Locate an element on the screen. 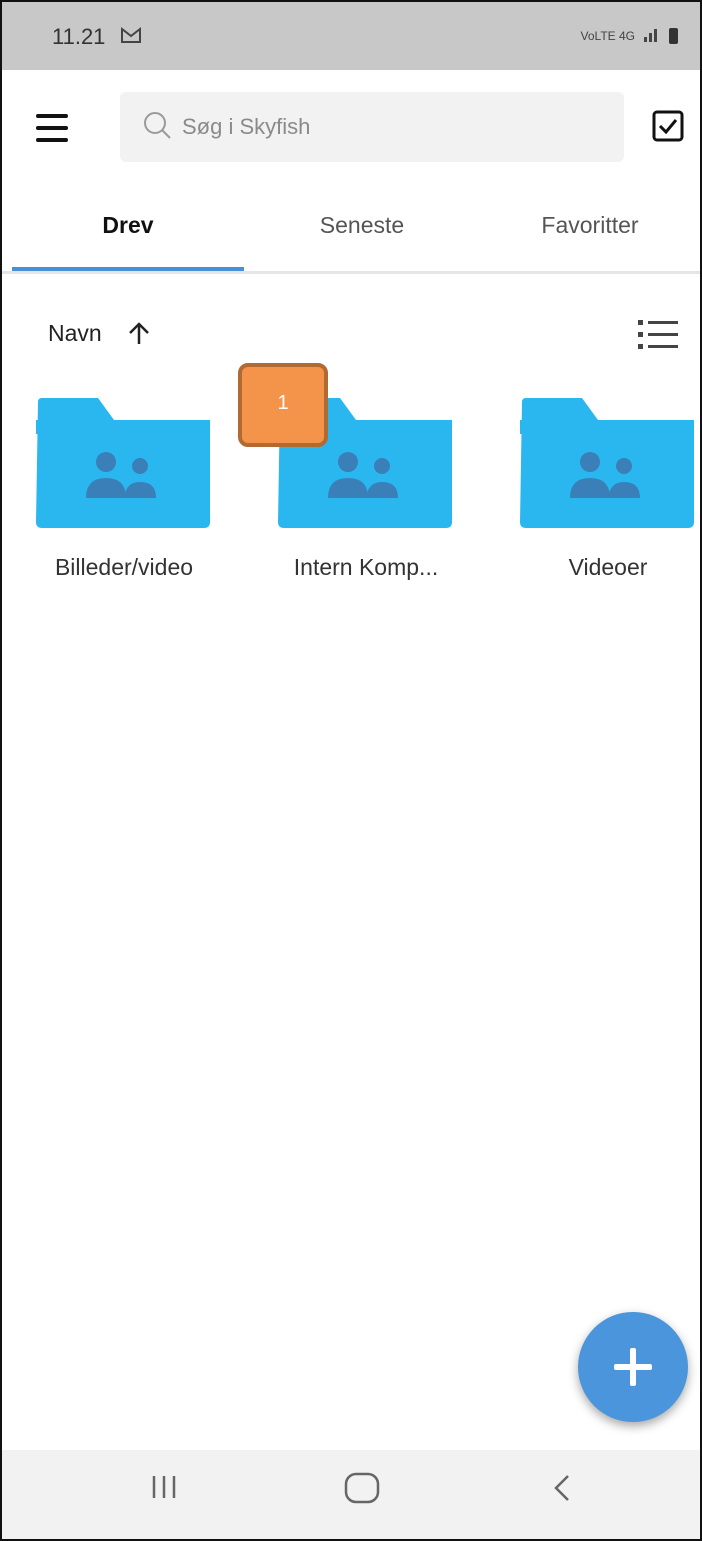 The height and width of the screenshot is (1541, 702). status-icons: VoLTE 4G is located at coordinates (629, 35).